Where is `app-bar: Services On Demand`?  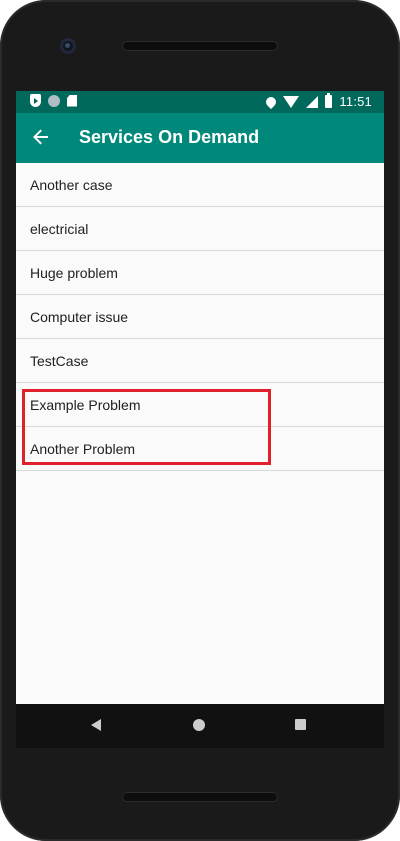 app-bar: Services On Demand is located at coordinates (200, 138).